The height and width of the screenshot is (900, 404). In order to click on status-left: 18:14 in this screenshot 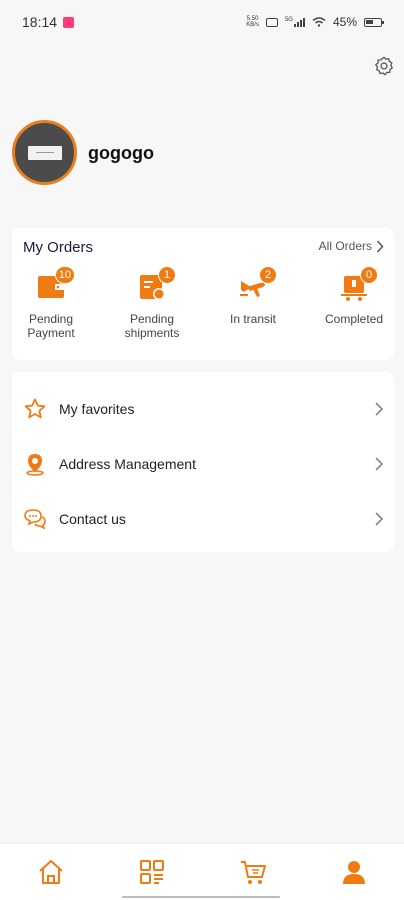, I will do `click(48, 22)`.